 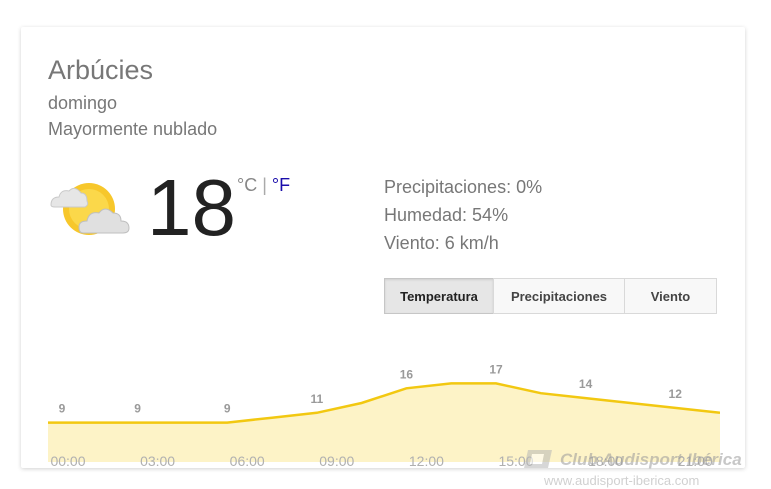 I want to click on hour-tick-label: 03:00, so click(x=157, y=460).